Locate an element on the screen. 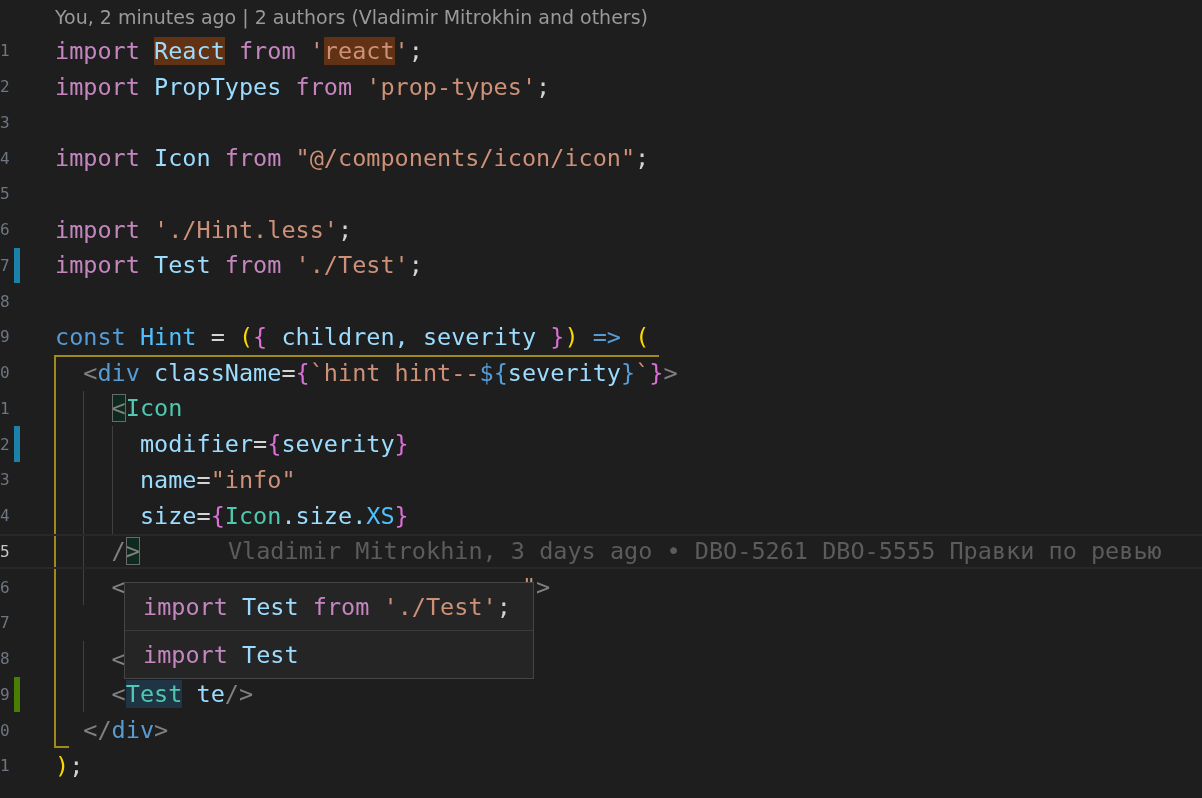  code-token: XS is located at coordinates (380, 515).